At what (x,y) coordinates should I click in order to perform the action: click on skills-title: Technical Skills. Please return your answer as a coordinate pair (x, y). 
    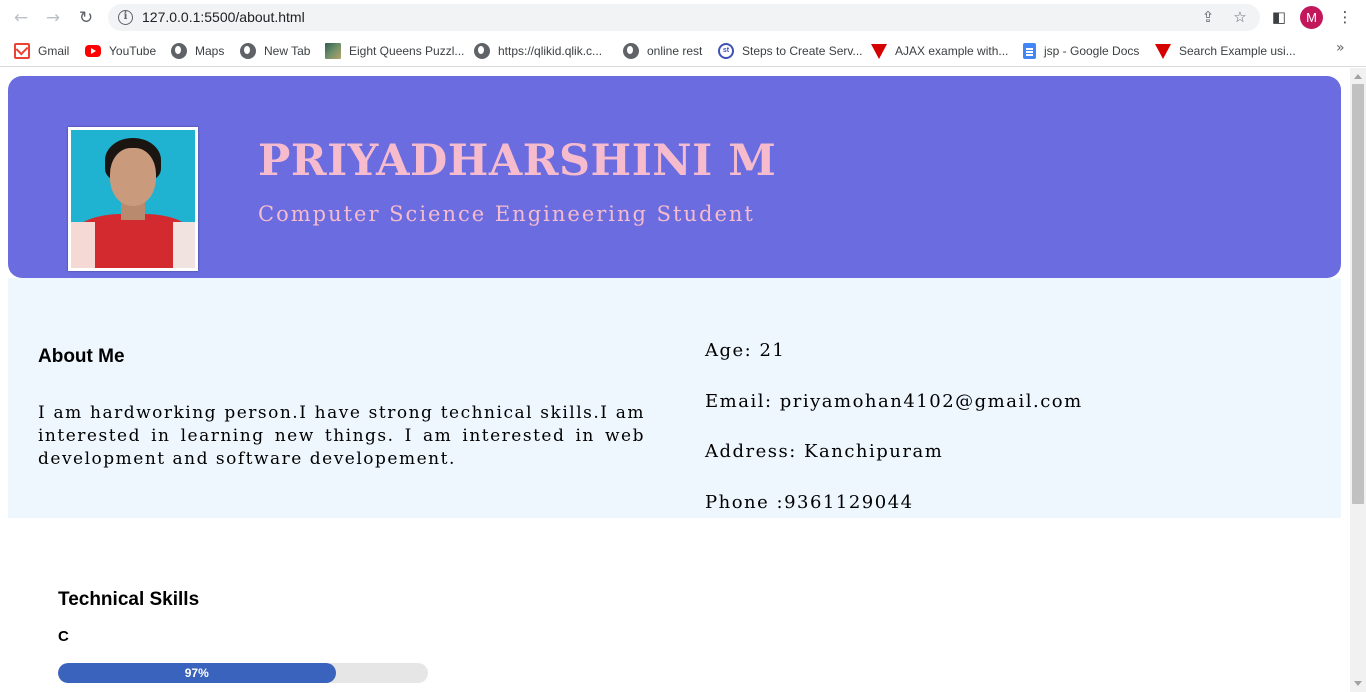
    Looking at the image, I should click on (129, 599).